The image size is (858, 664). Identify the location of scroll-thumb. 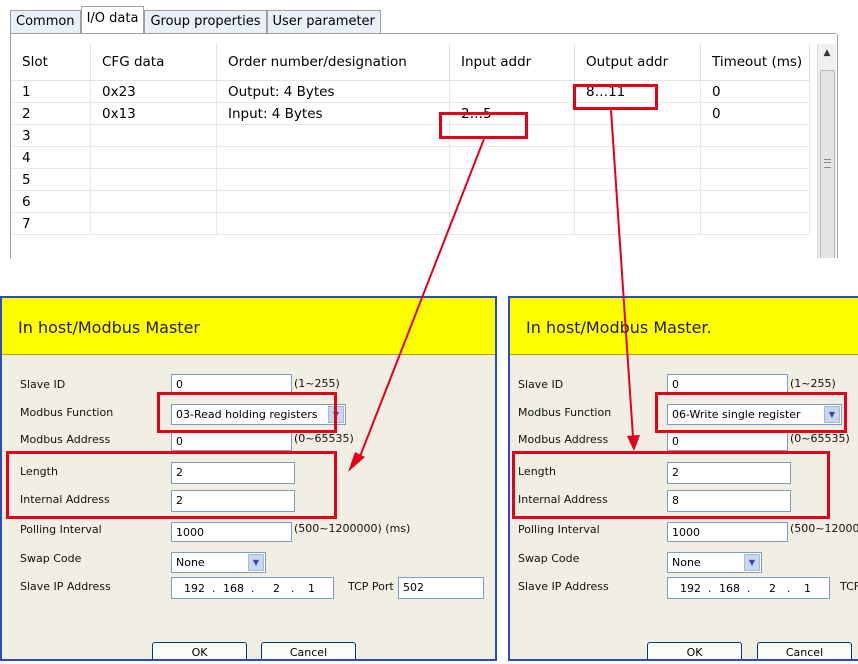
(827, 164).